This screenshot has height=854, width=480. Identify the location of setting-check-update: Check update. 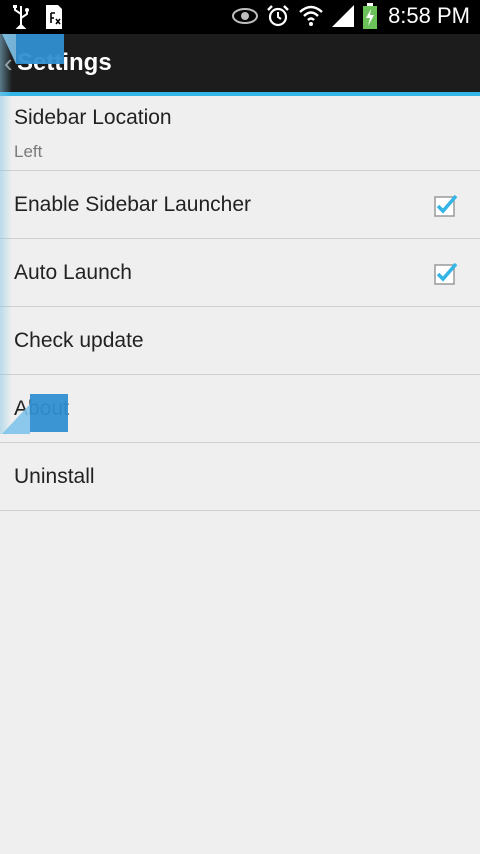
(240, 341).